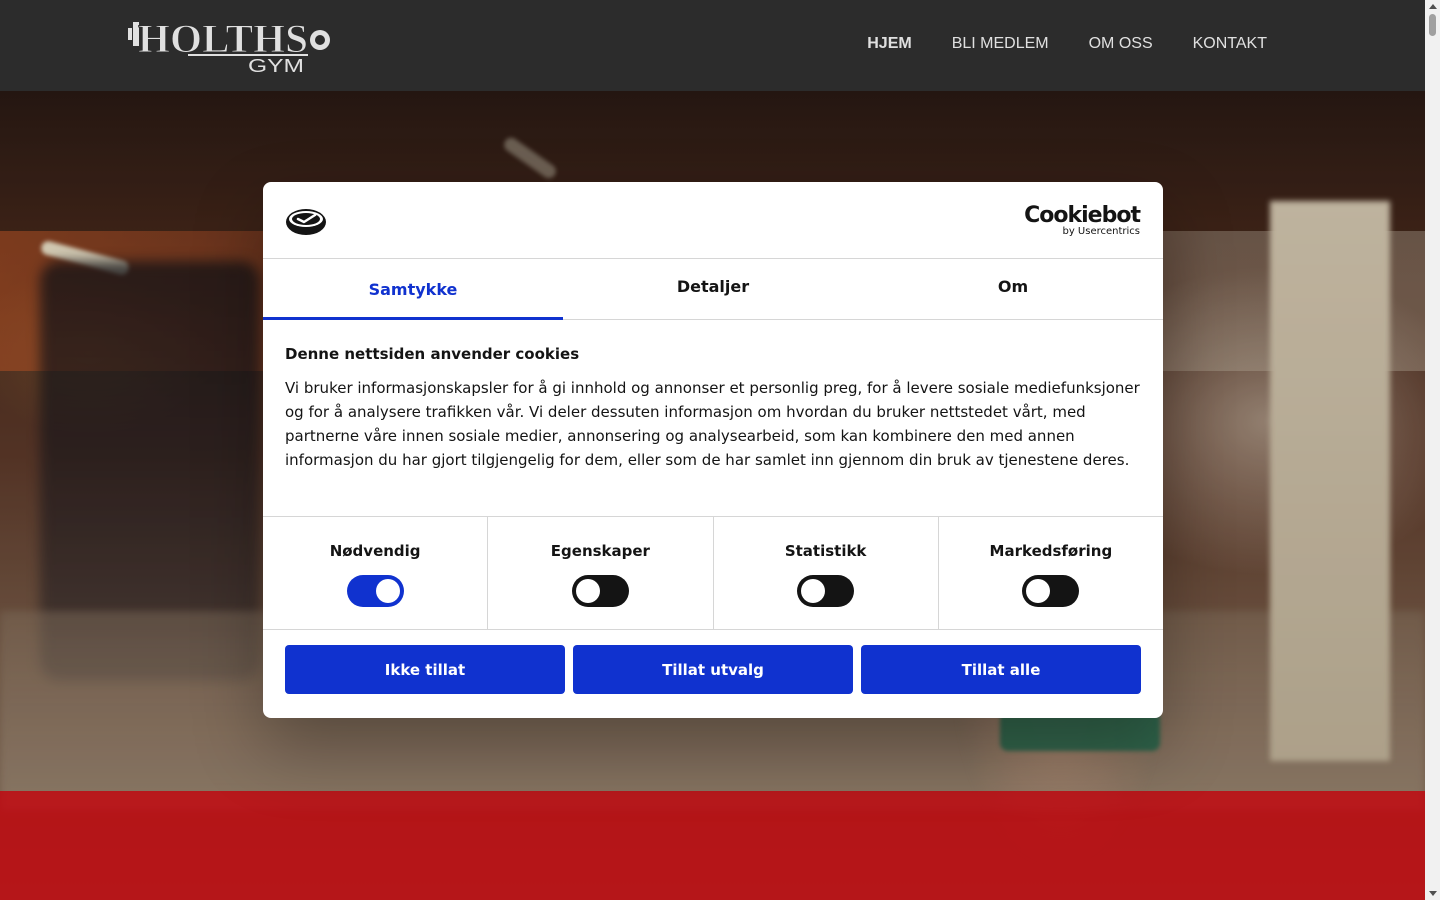  Describe the element at coordinates (376, 573) in the screenshot. I see `category-necessary: Nødvendig` at that location.